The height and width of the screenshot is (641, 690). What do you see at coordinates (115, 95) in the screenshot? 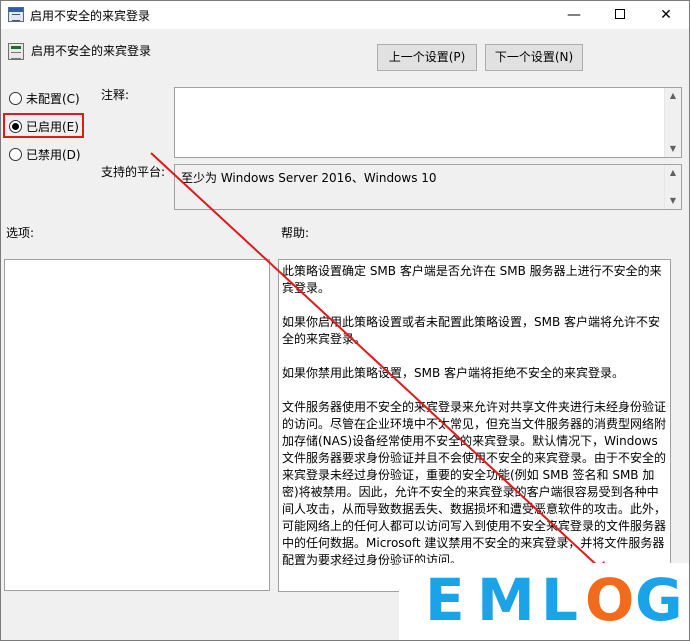
I see `comment-label: 注释:` at bounding box center [115, 95].